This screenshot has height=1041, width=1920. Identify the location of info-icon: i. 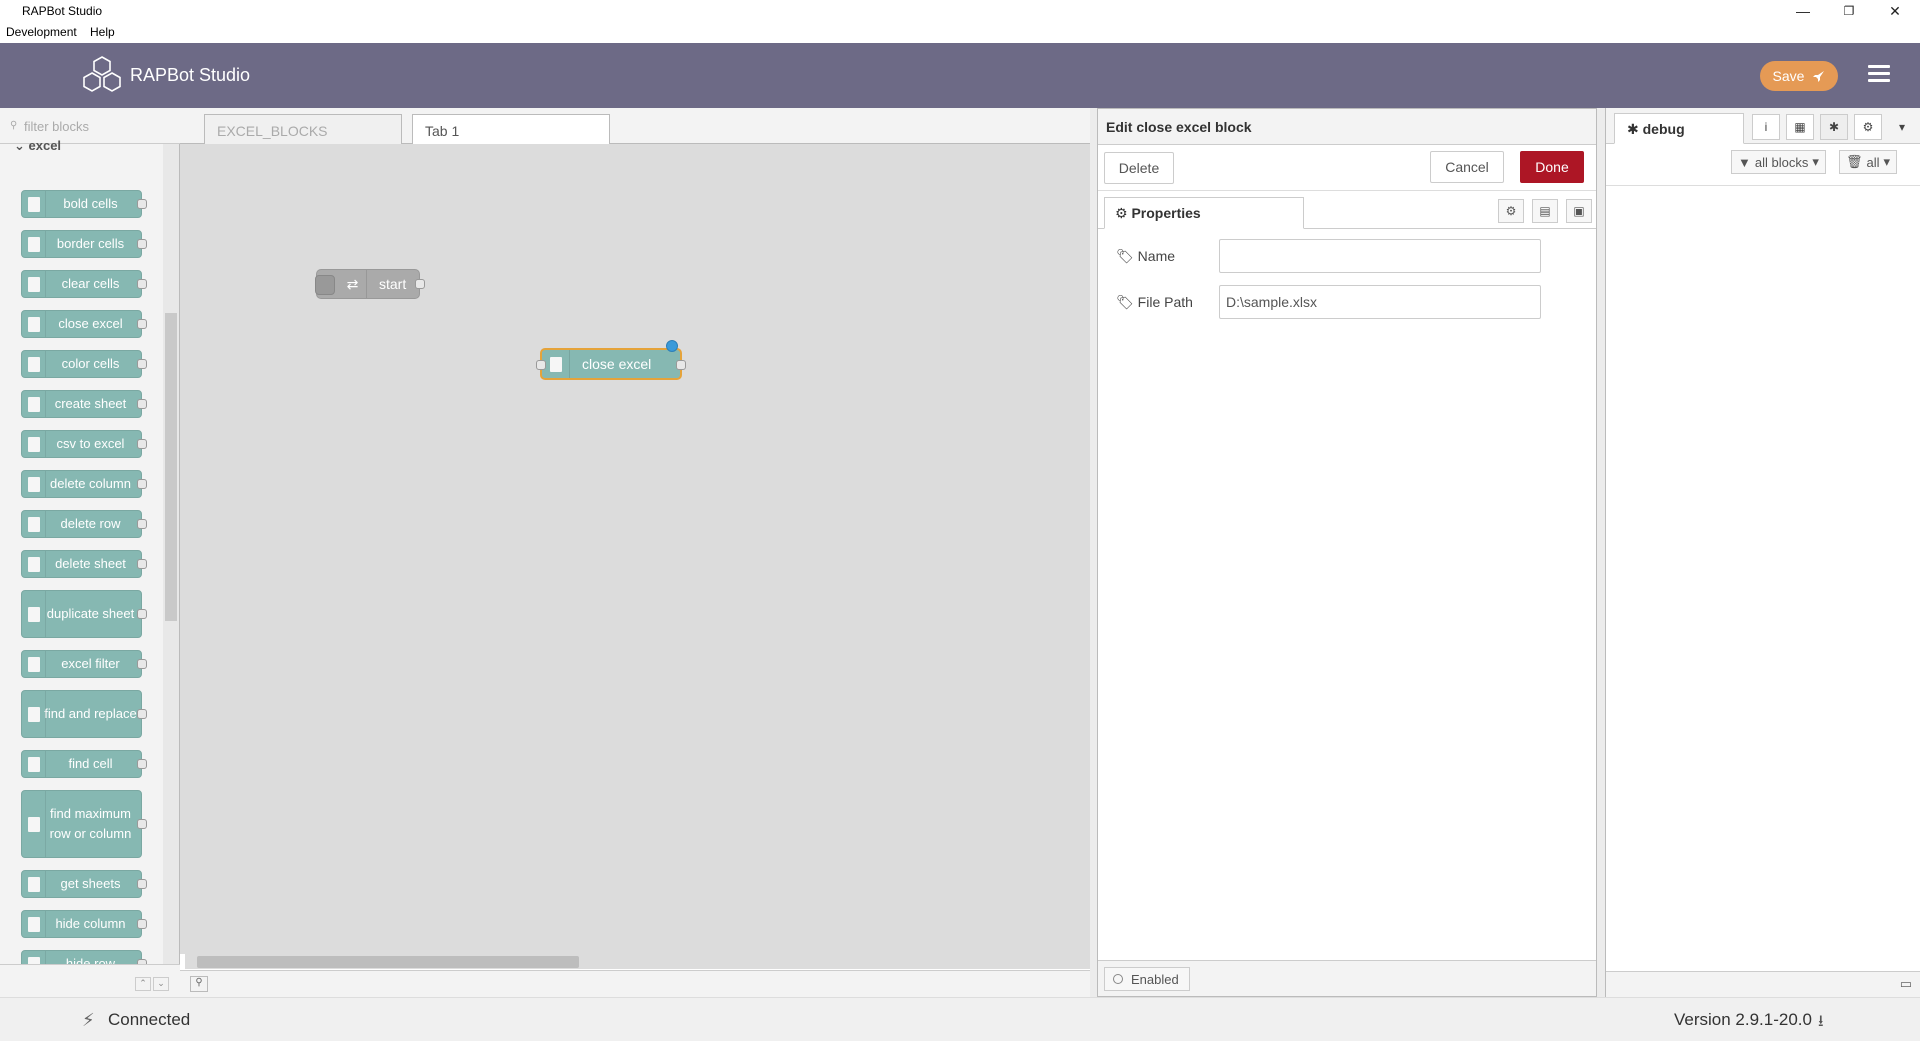
(1766, 127).